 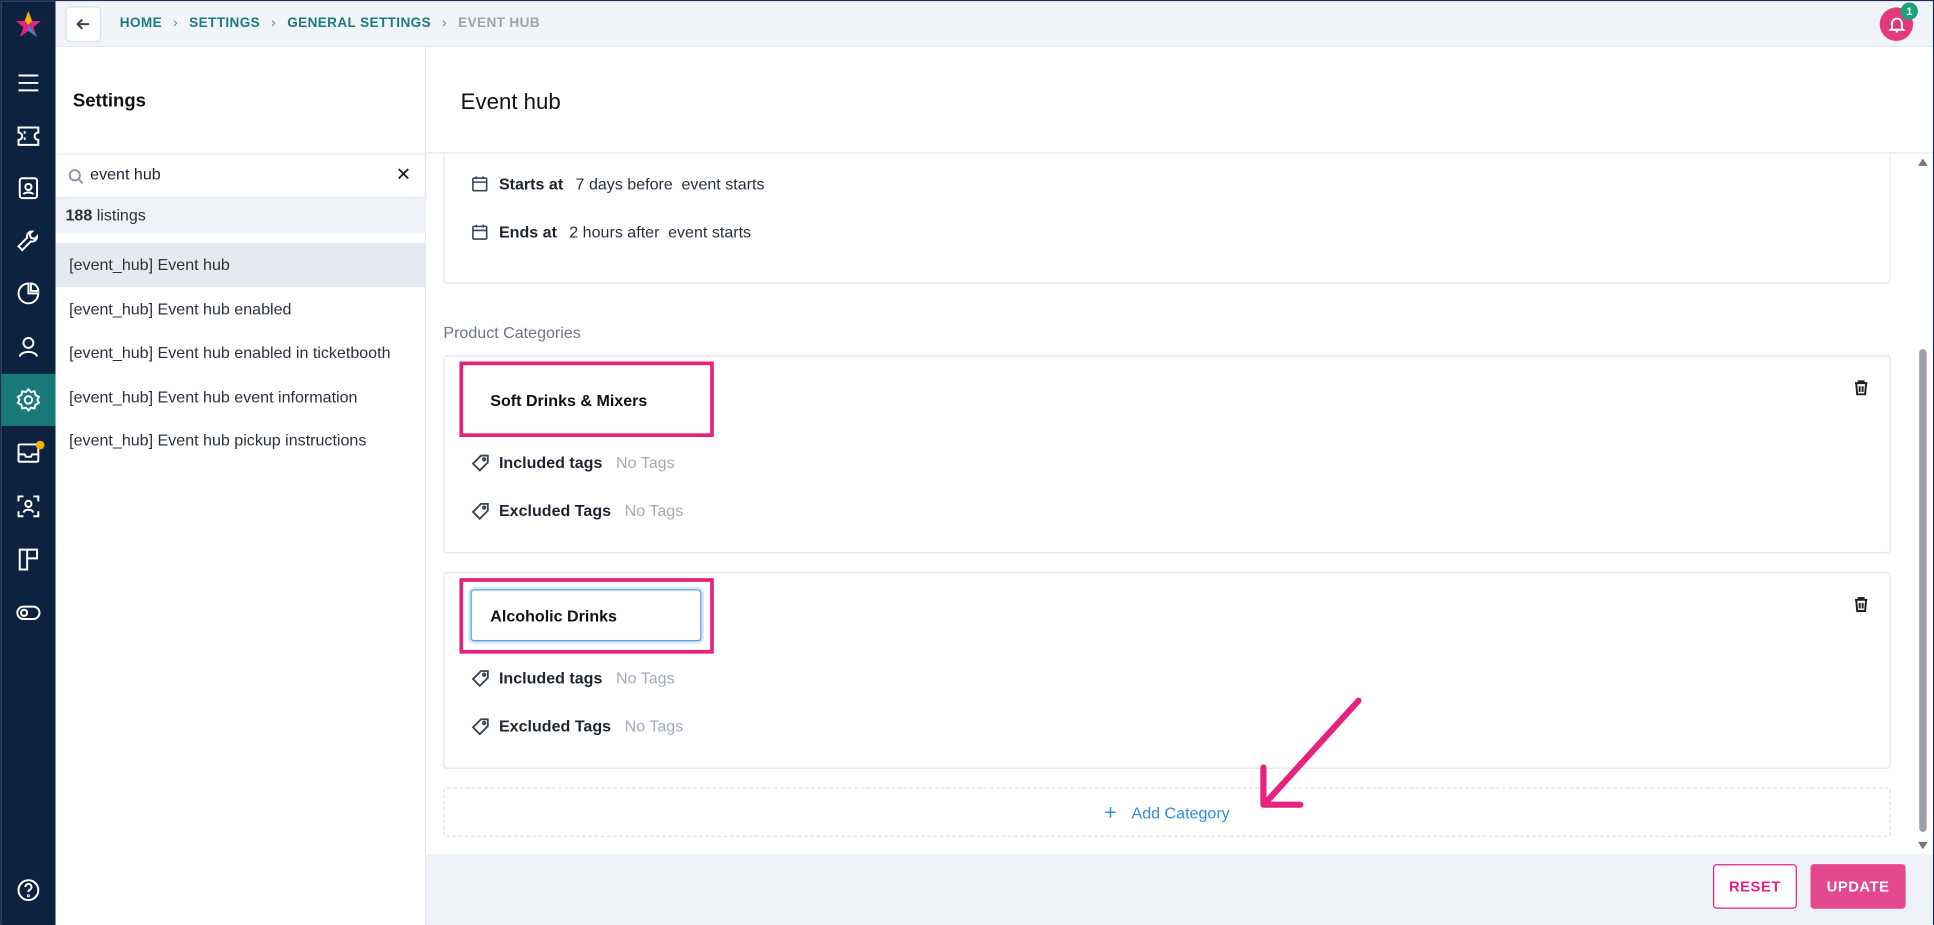 What do you see at coordinates (1179, 889) in the screenshot?
I see `form-footer: RESET UPDATE` at bounding box center [1179, 889].